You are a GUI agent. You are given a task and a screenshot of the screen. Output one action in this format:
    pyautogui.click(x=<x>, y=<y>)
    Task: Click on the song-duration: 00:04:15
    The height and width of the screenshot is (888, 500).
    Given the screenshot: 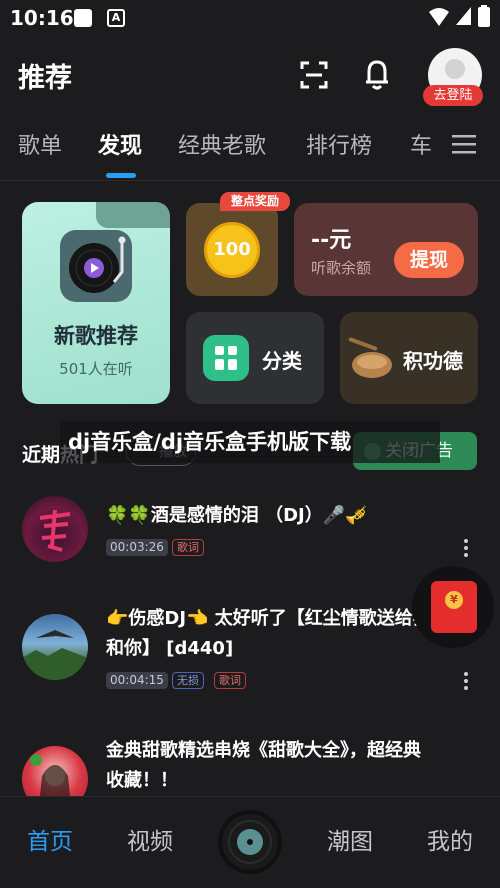 What is the action you would take?
    pyautogui.click(x=137, y=680)
    